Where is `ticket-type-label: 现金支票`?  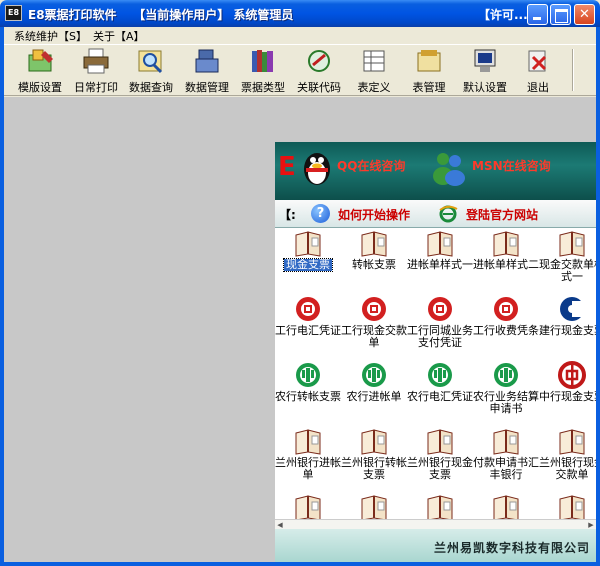 ticket-type-label: 现金支票 is located at coordinates (308, 265).